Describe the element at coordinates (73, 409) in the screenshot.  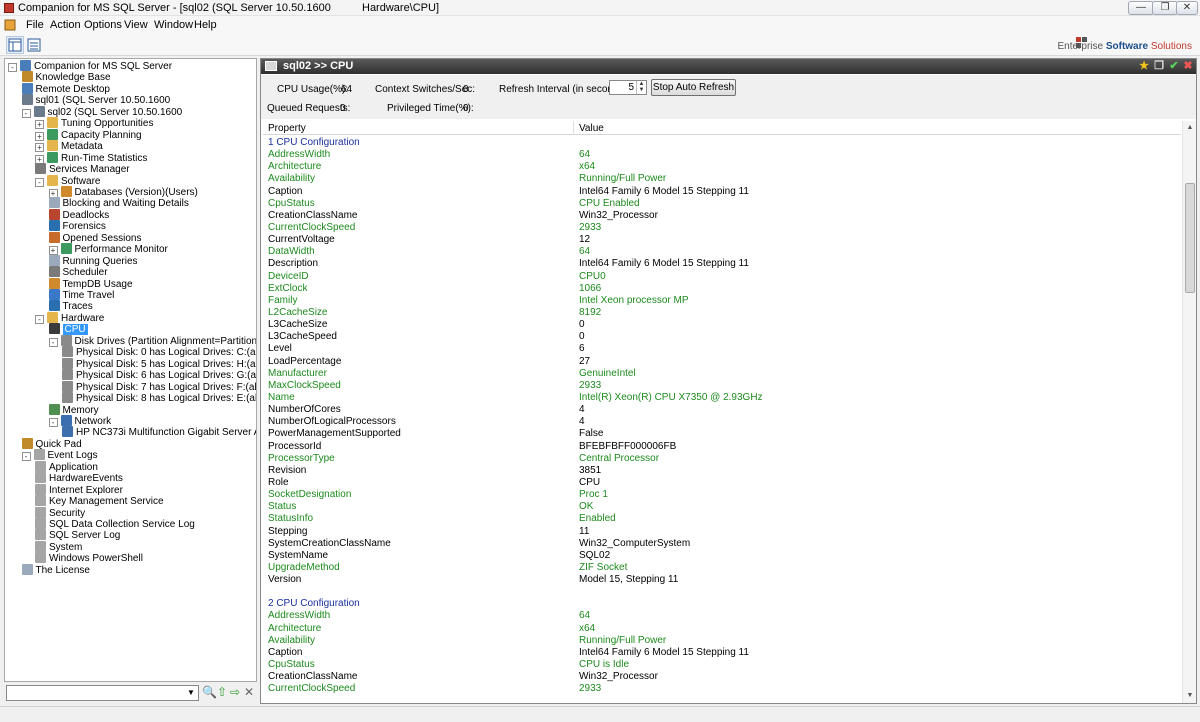
I see `tree-item: Memory` at that location.